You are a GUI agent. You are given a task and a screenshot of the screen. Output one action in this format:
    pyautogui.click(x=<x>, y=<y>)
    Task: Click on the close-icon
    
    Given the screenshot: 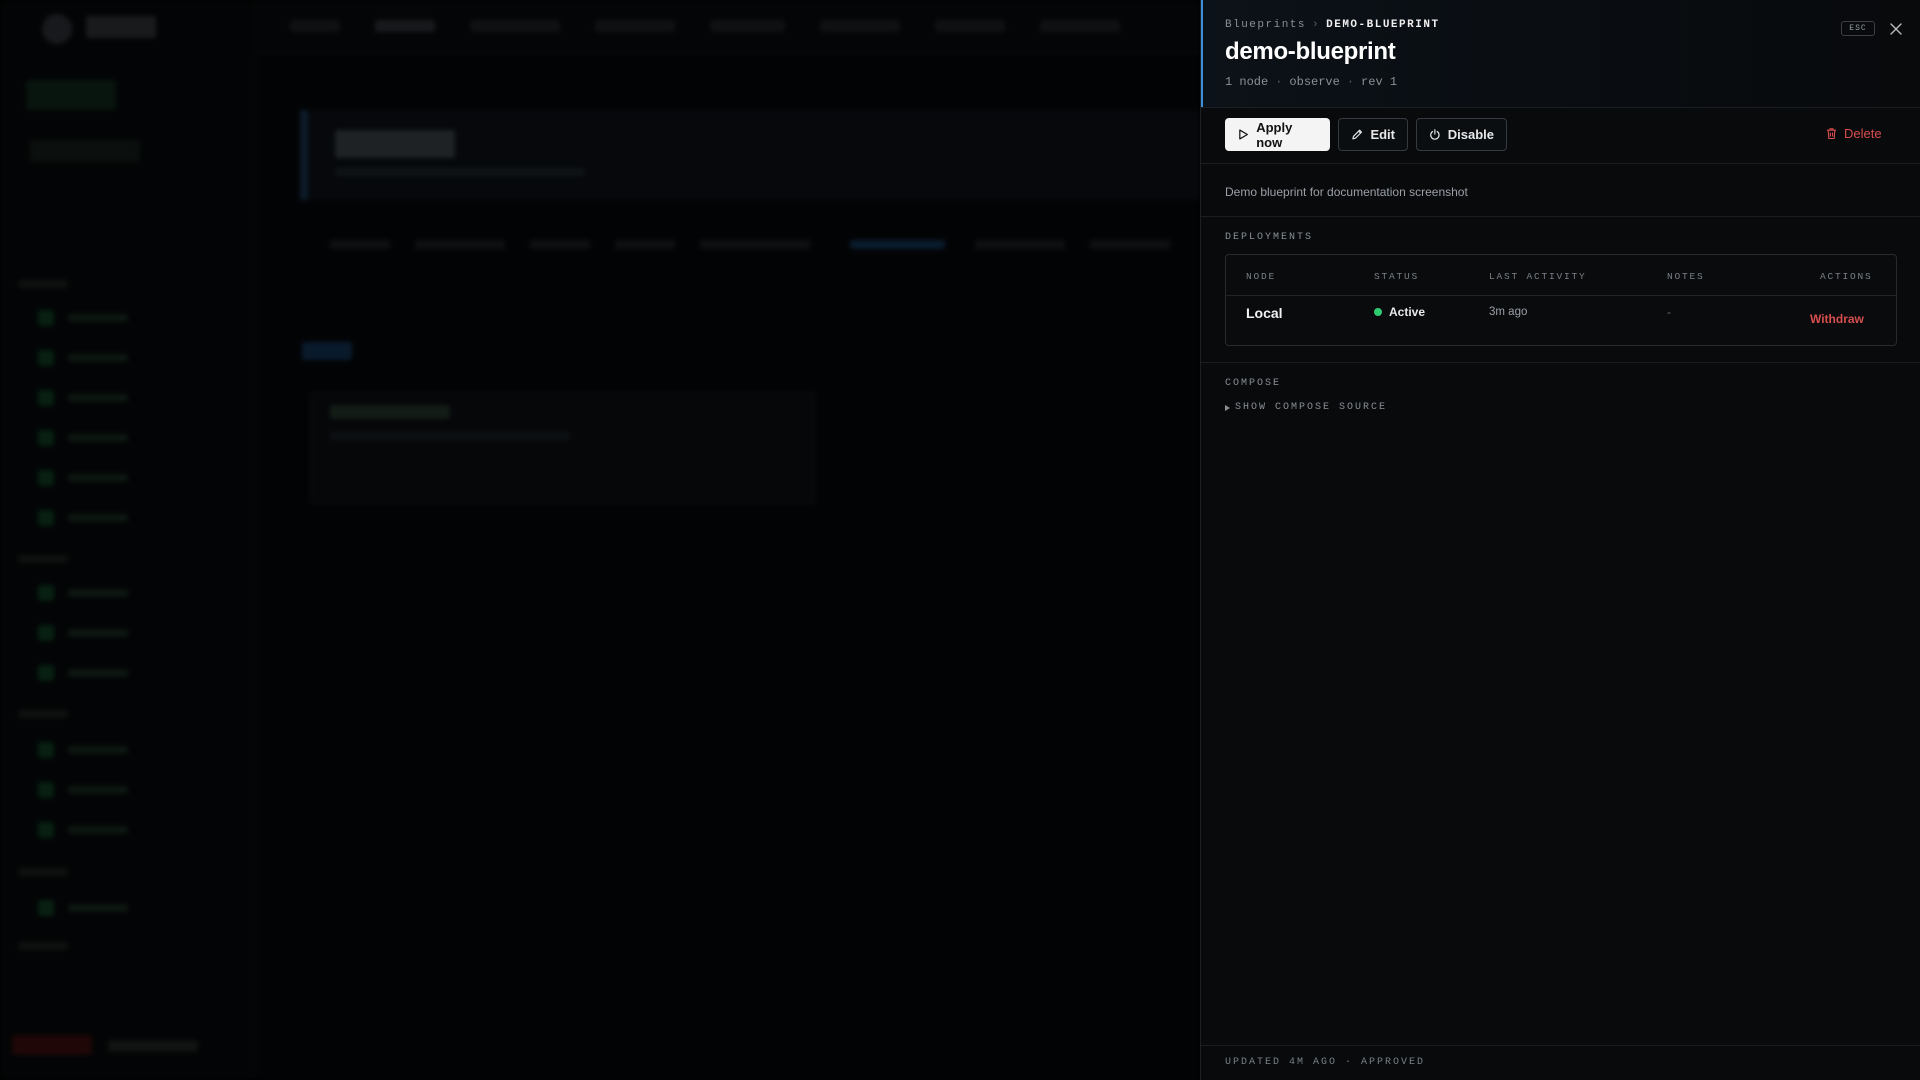 What is the action you would take?
    pyautogui.click(x=1896, y=29)
    